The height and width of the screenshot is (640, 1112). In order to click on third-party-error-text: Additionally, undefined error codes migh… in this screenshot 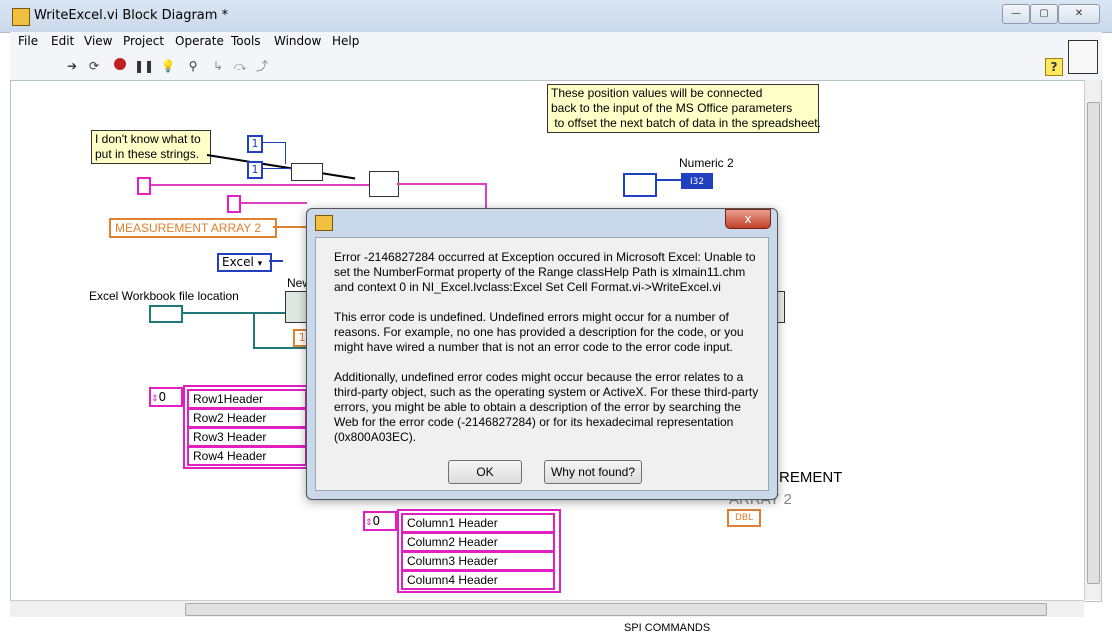, I will do `click(546, 407)`.